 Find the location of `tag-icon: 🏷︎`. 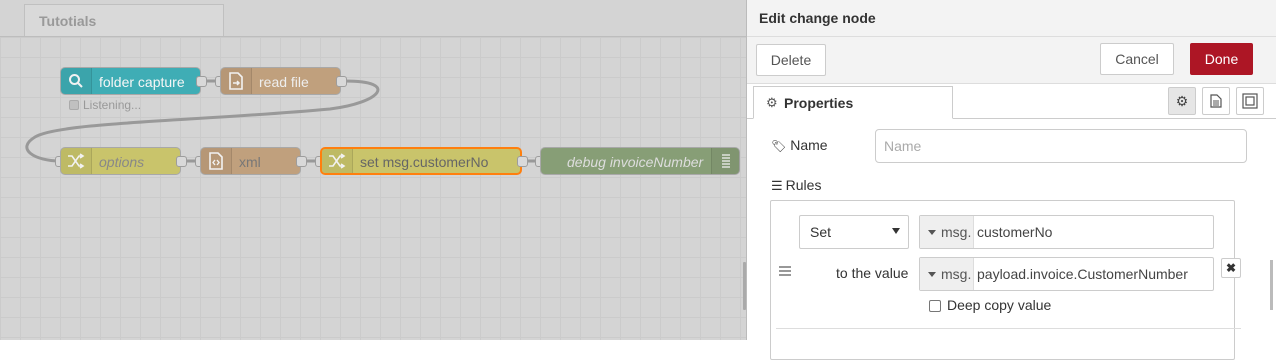

tag-icon: 🏷︎ is located at coordinates (779, 146).